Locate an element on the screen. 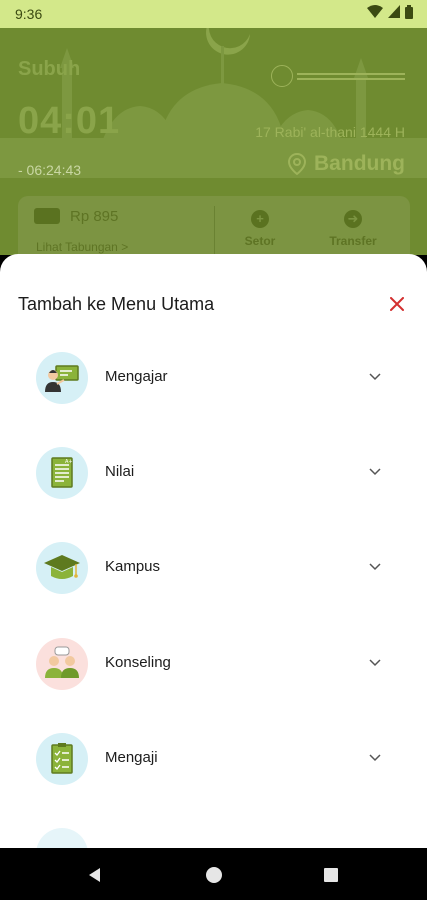 The image size is (427, 900). sheet-title: Tambah ke Menu Utama is located at coordinates (116, 304).